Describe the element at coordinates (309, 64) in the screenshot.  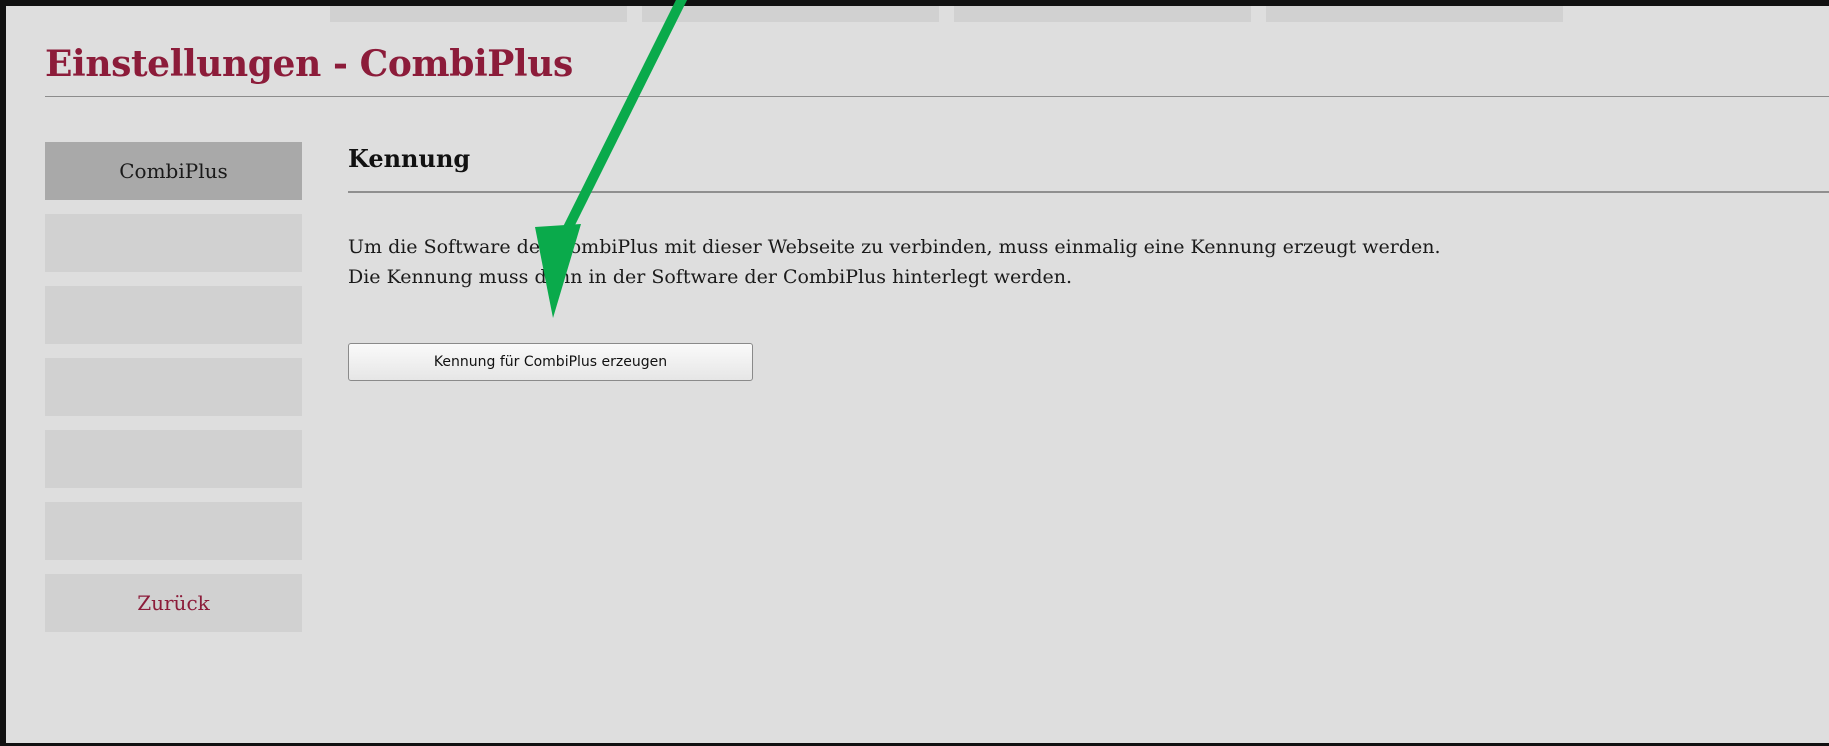
I see `page-title: Einstellungen - CombiPlus` at that location.